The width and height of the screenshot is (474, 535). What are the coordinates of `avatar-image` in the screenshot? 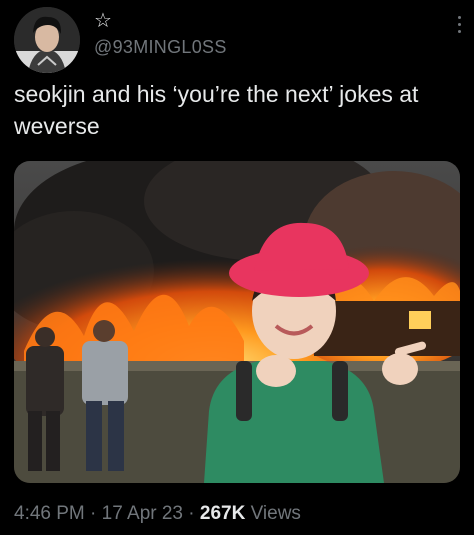 It's located at (47, 40).